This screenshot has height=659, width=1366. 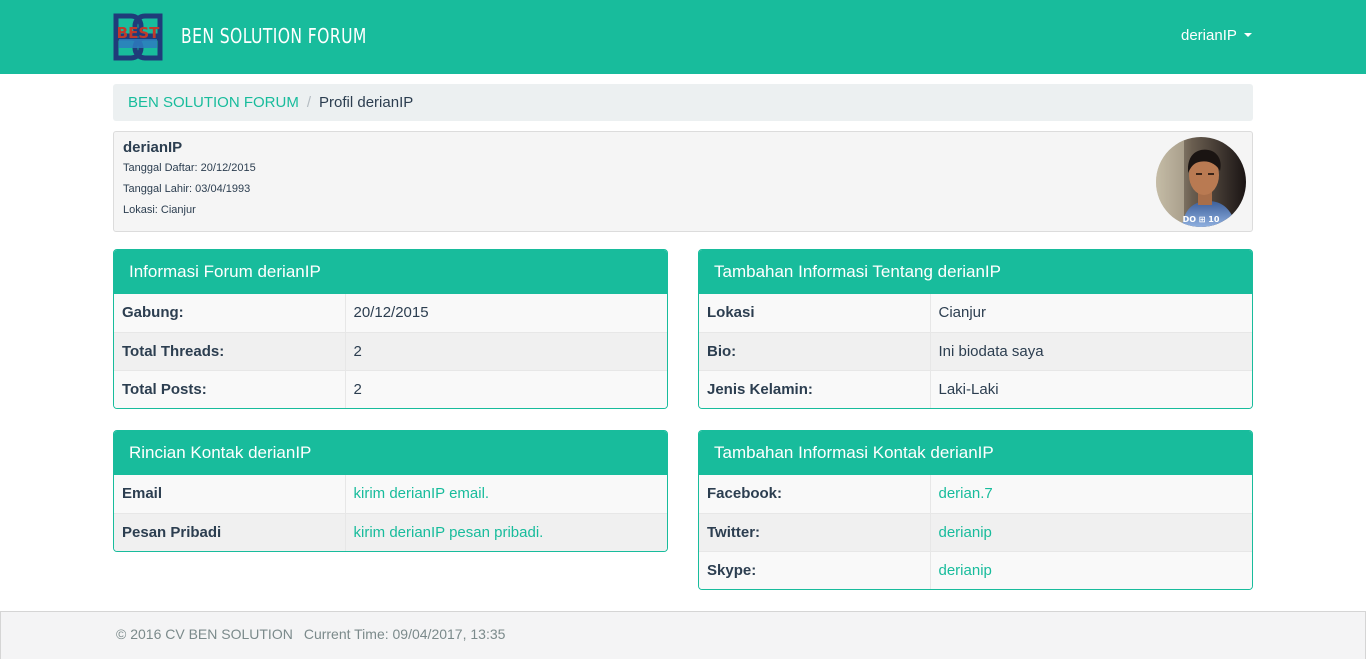 I want to click on breadcrumb-current: Profil derianIP, so click(x=366, y=102).